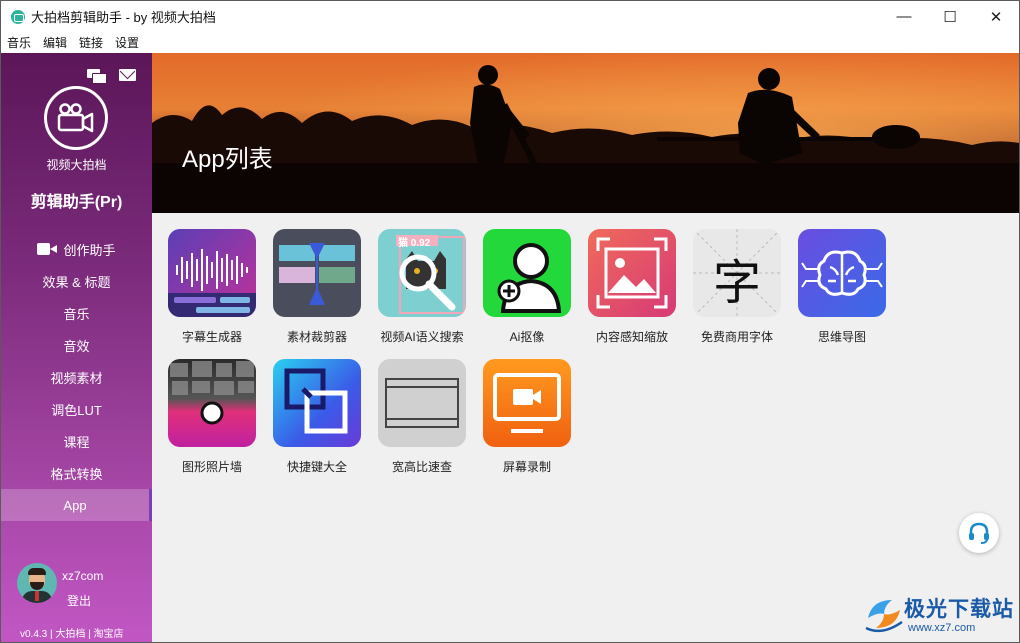  What do you see at coordinates (76, 313) in the screenshot?
I see `sidebar-item-music: 音乐` at bounding box center [76, 313].